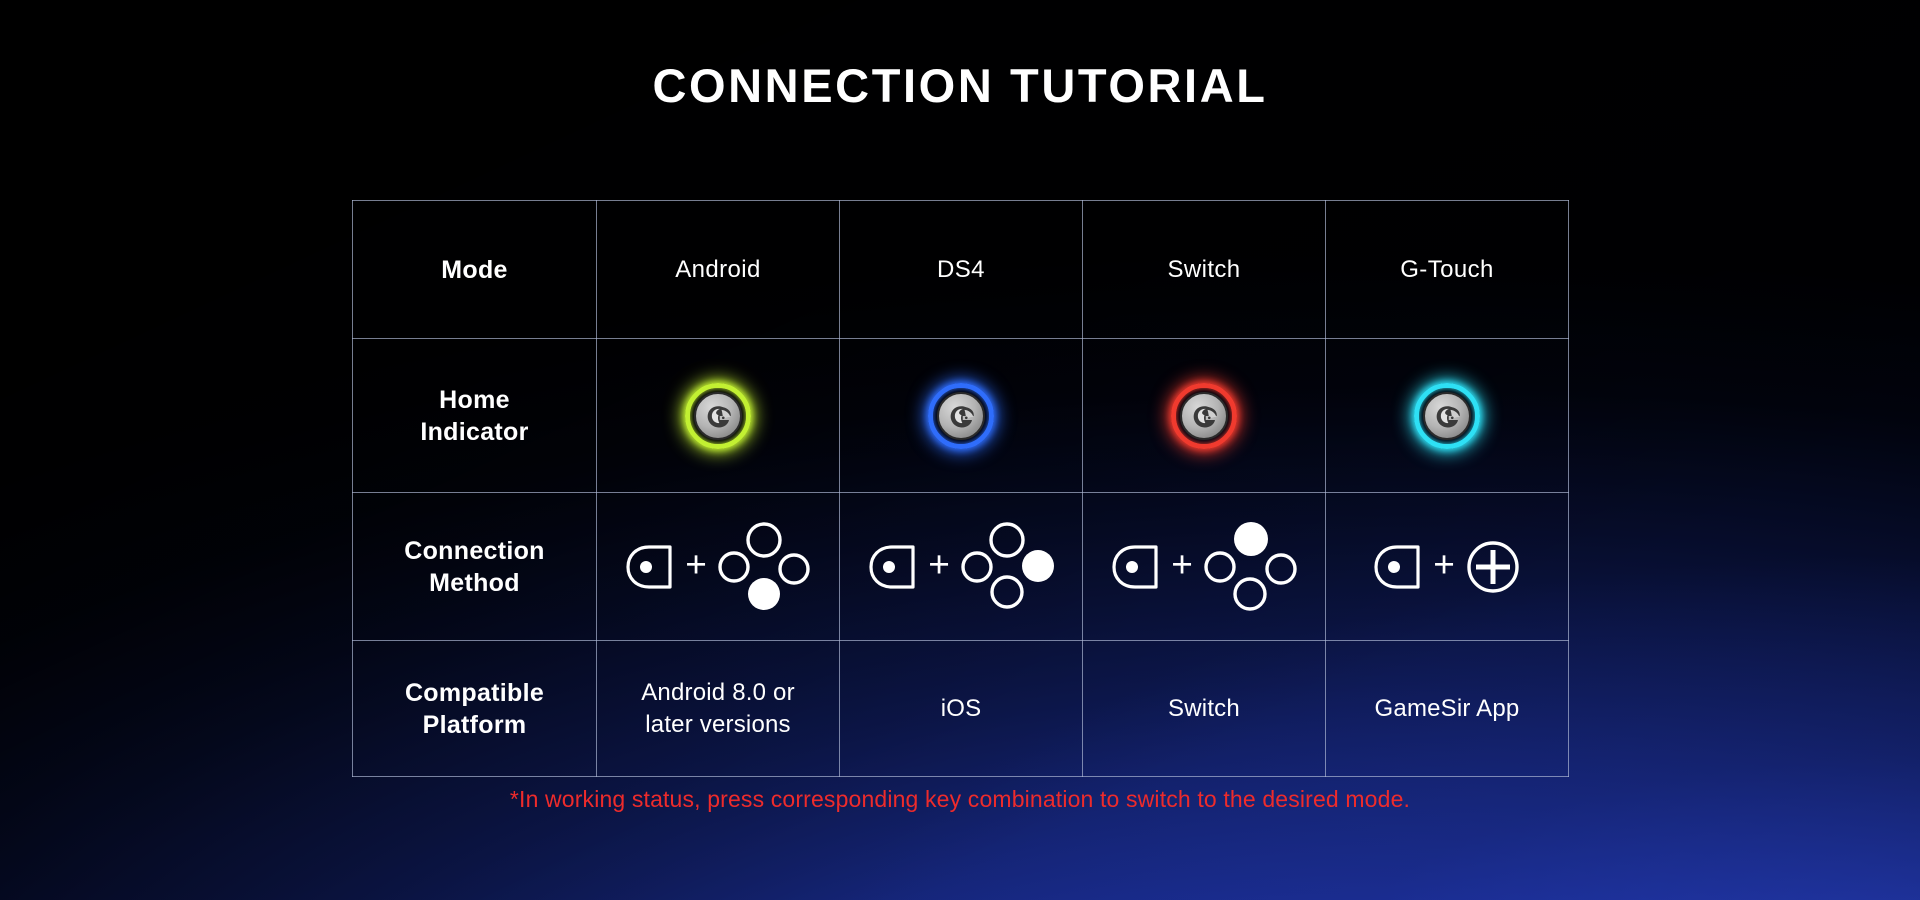 Image resolution: width=1920 pixels, height=900 pixels. What do you see at coordinates (1204, 269) in the screenshot?
I see `column-header-switch: Switch` at bounding box center [1204, 269].